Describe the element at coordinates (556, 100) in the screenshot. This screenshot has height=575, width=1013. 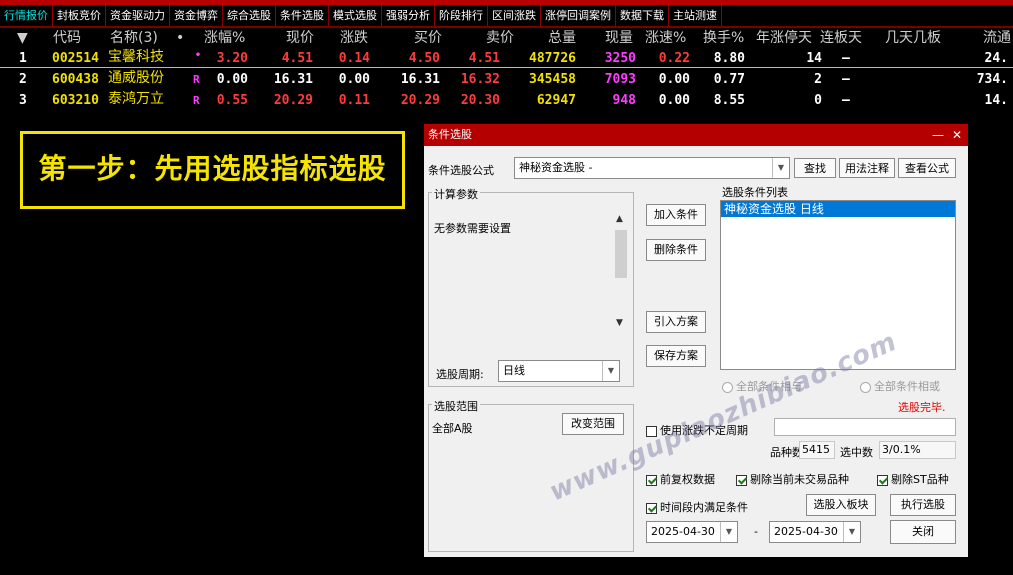
I see `volume: 62947` at that location.